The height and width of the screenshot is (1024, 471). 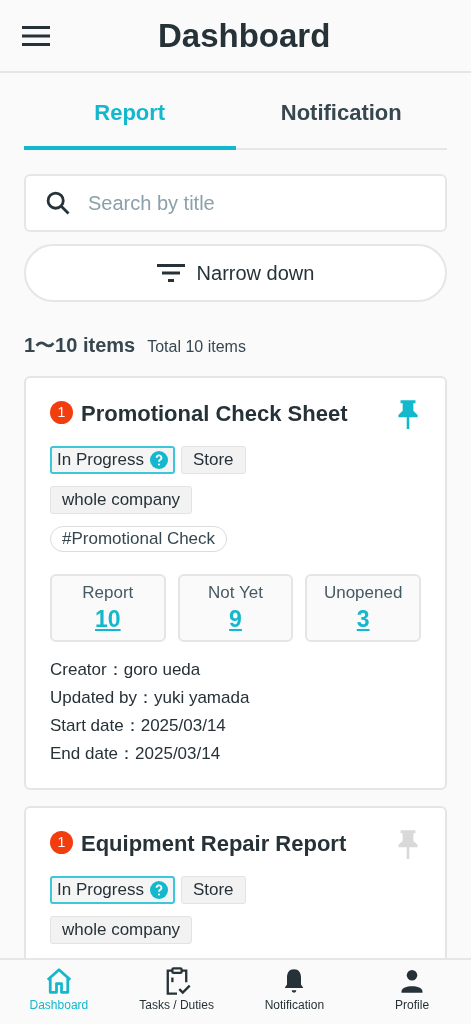 I want to click on card-meta: Start date：2025/03/14, so click(x=138, y=726).